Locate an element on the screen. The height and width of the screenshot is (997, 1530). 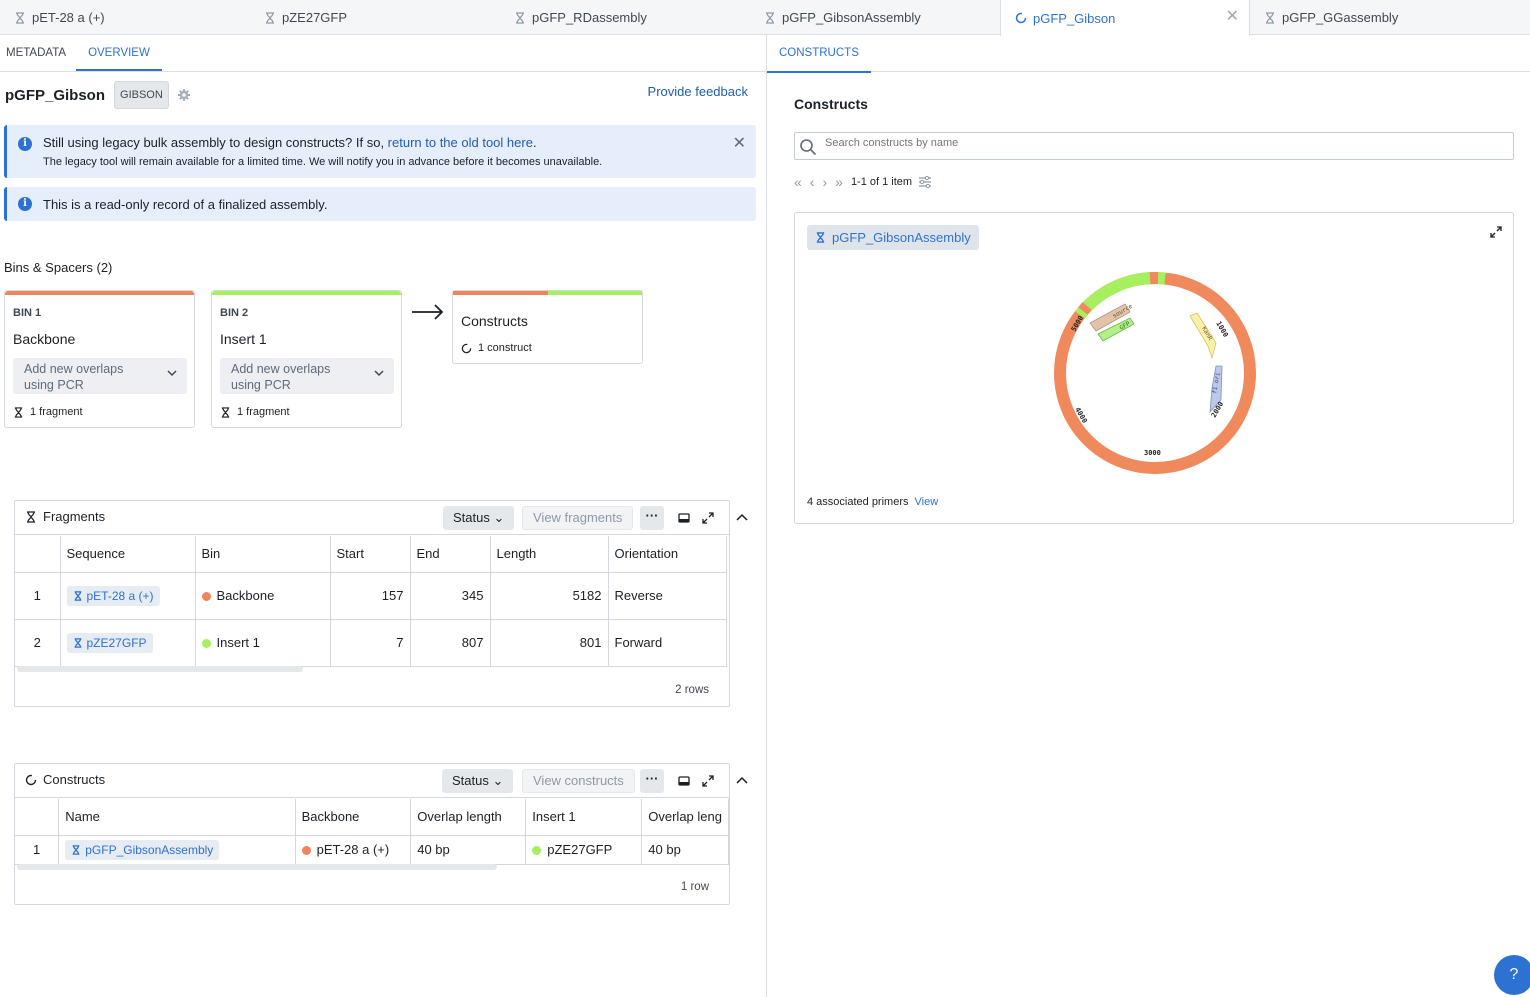
provide-feedback-link: Provide feedback is located at coordinates (698, 91).